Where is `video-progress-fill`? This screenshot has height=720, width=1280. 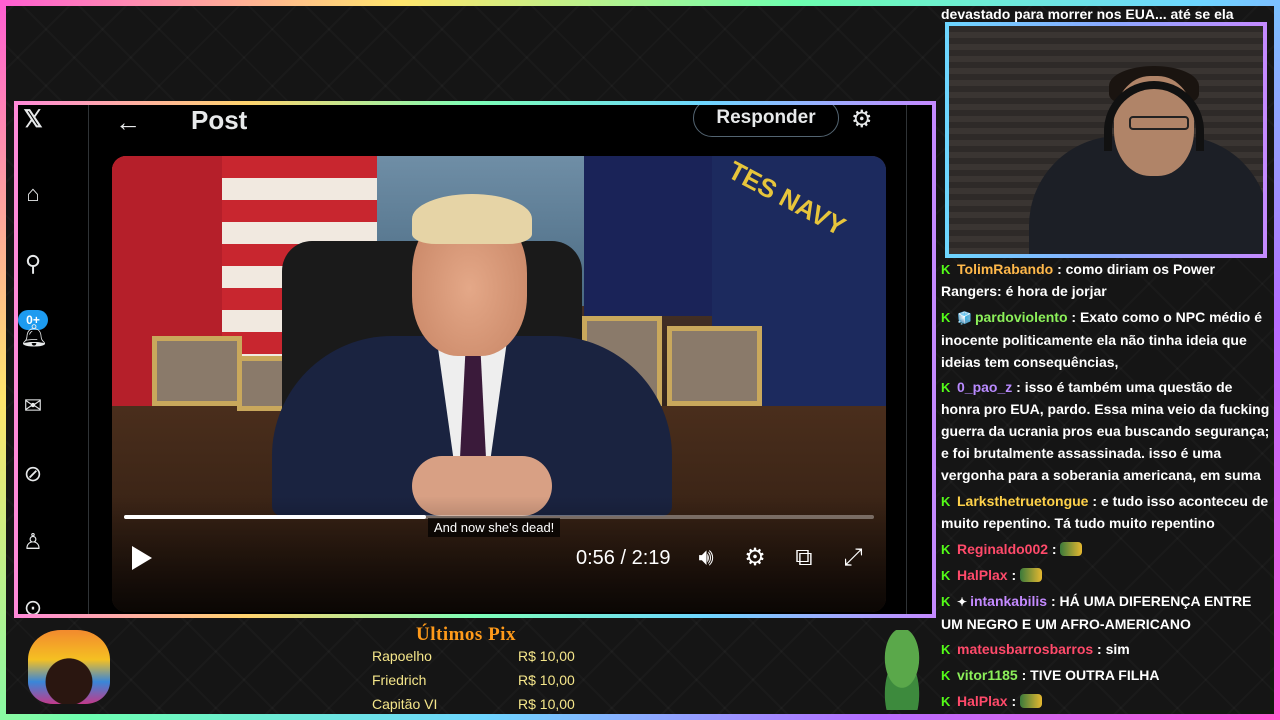 video-progress-fill is located at coordinates (275, 517).